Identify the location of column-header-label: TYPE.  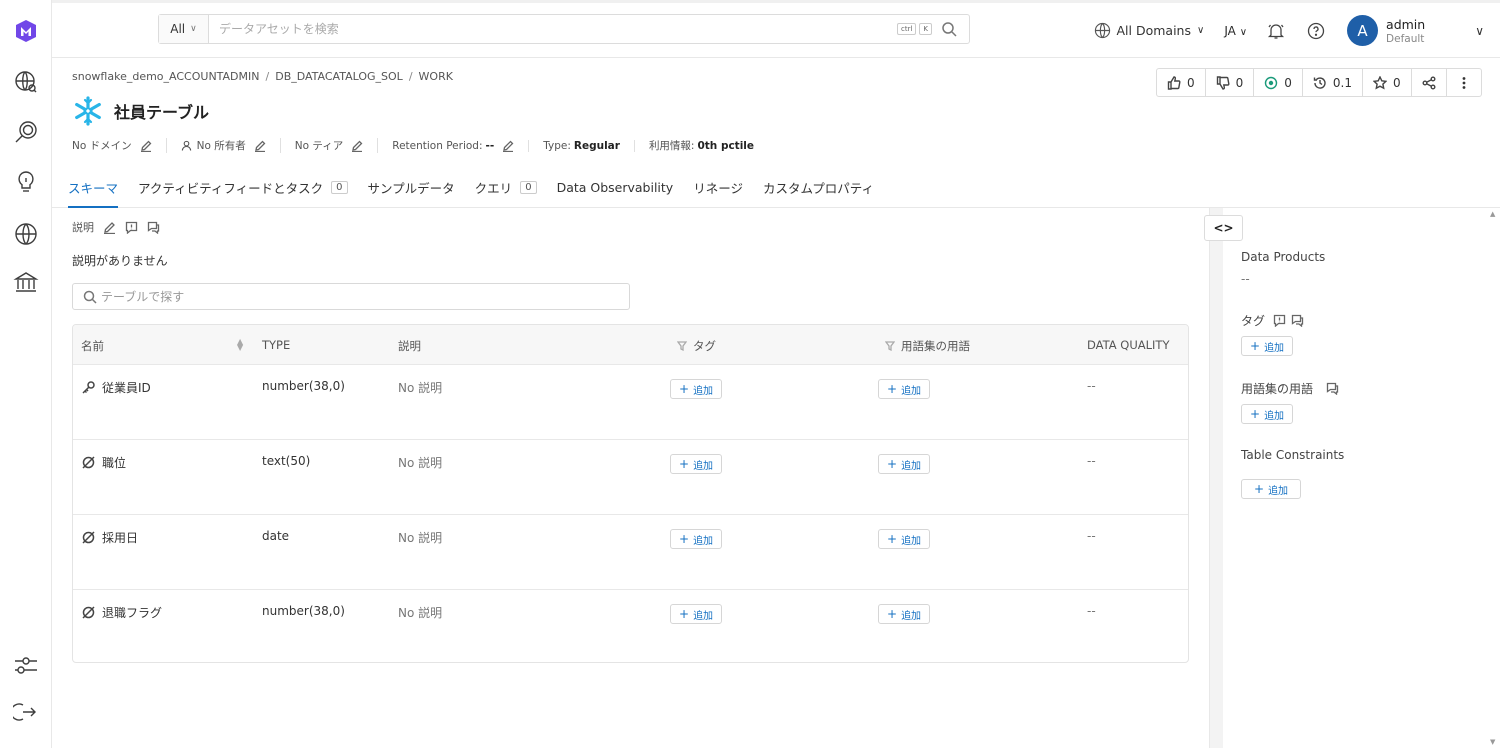
(276, 345).